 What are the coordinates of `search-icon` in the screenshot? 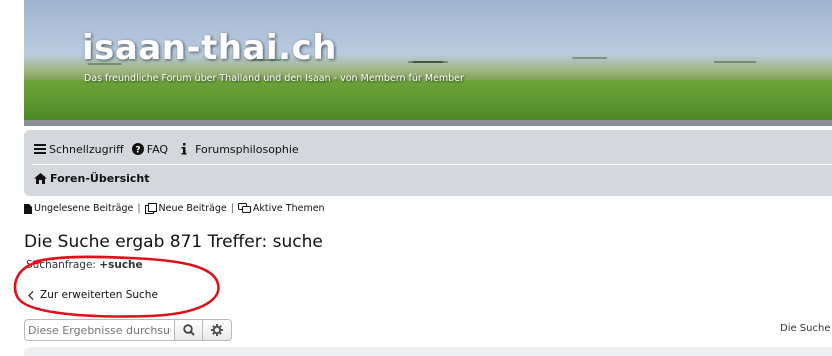 It's located at (188, 330).